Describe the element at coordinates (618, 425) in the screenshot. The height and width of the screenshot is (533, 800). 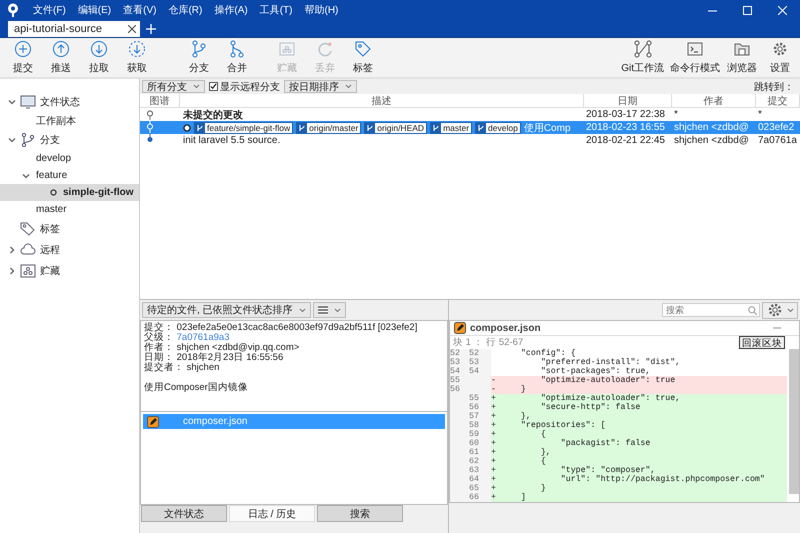
I see `diff-line: 58 + "repositories": [` at that location.